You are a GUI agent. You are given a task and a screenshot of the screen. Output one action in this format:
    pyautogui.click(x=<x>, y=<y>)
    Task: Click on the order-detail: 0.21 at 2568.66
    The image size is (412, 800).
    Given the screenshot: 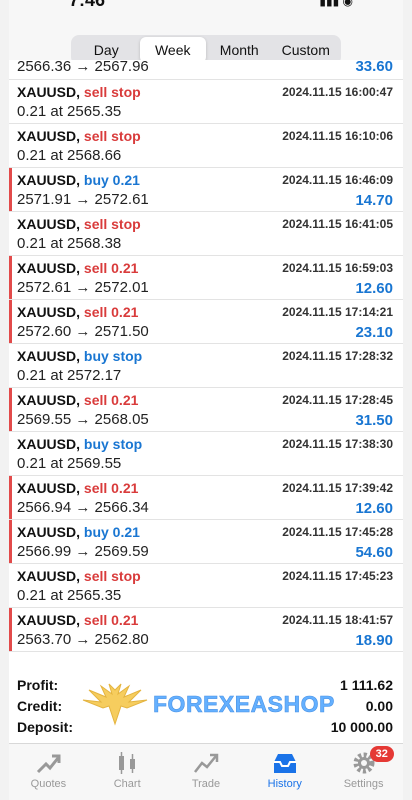 What is the action you would take?
    pyautogui.click(x=69, y=155)
    